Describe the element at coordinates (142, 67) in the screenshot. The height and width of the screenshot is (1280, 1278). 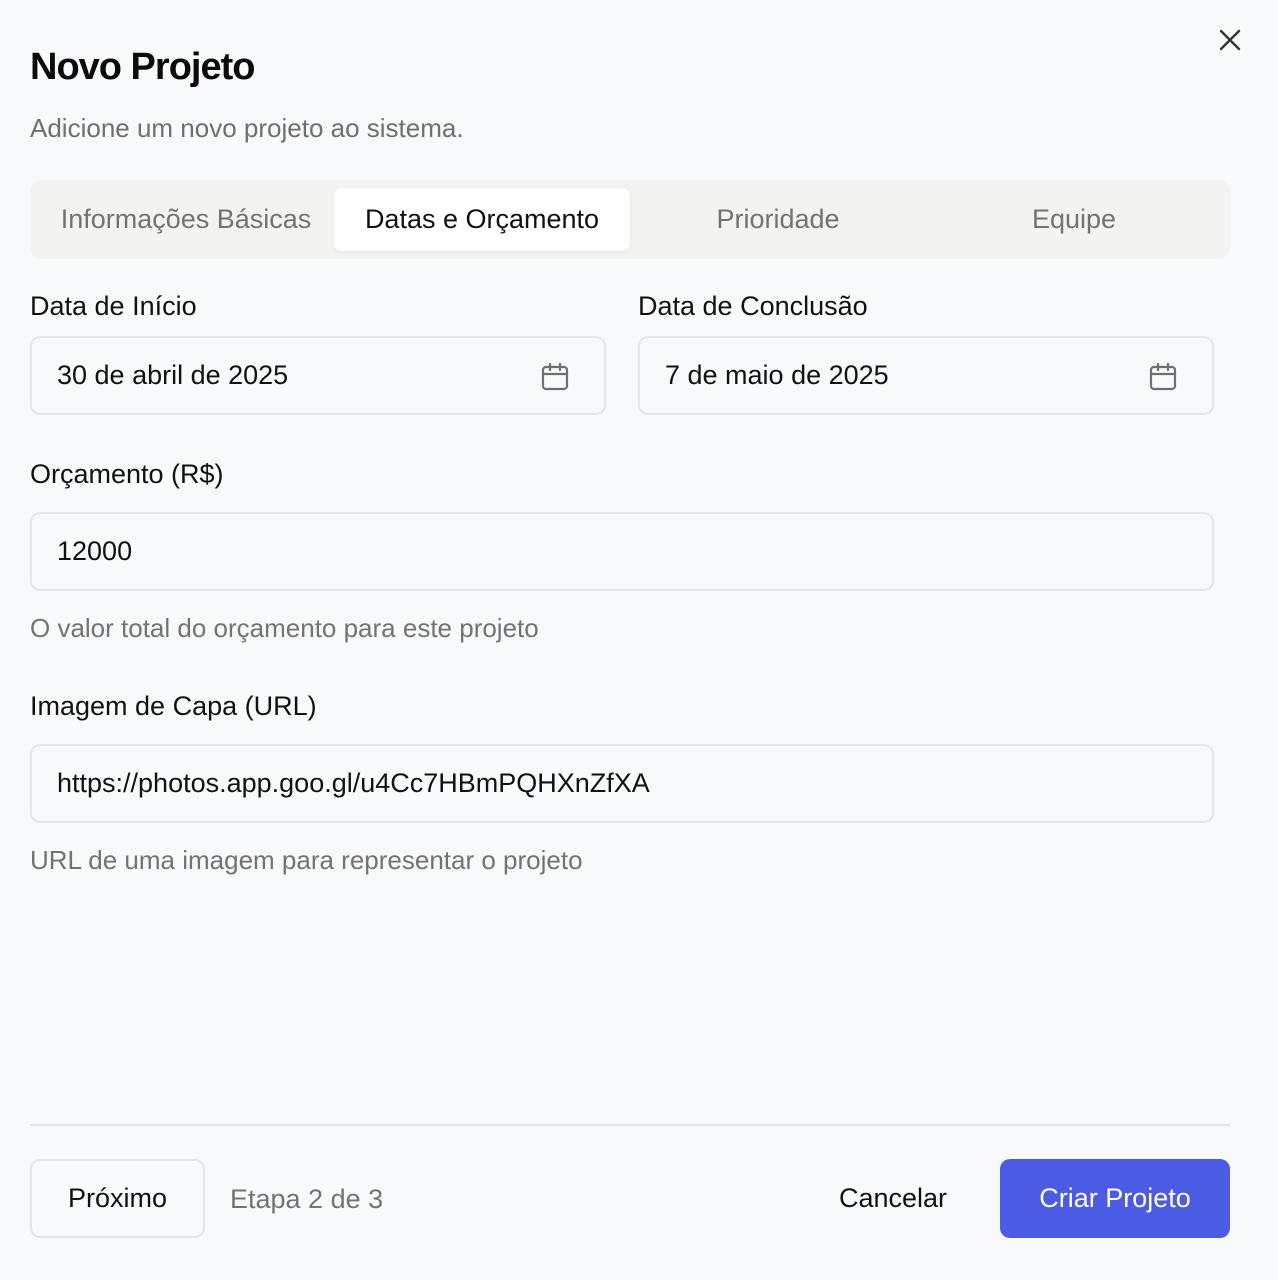
I see `dialog-title: Novo Projeto` at that location.